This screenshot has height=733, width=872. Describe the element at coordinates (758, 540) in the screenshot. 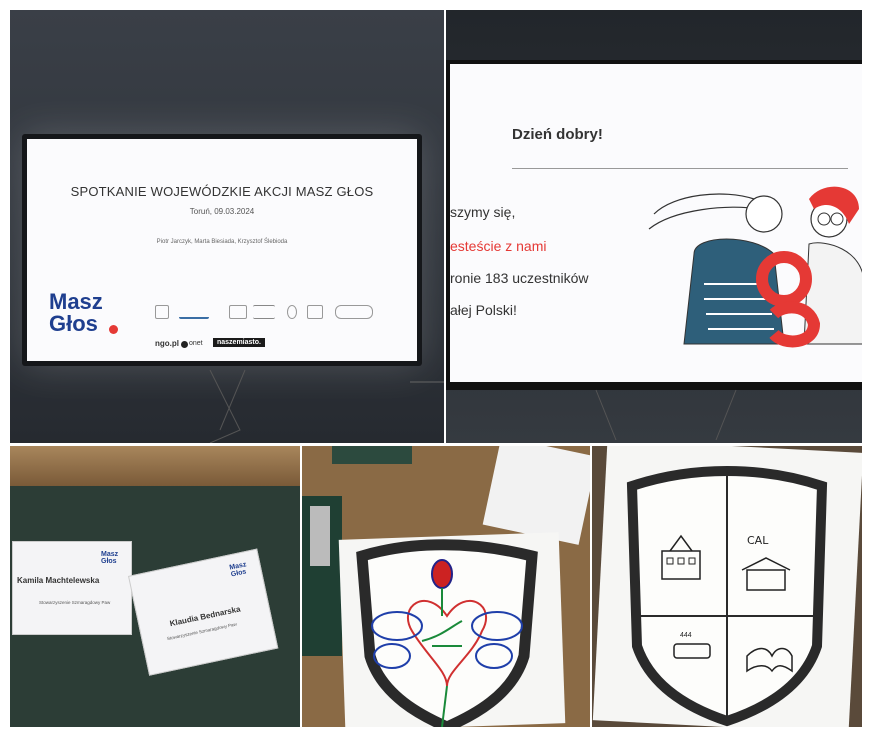

I see `shield-cal-label: CAL` at that location.